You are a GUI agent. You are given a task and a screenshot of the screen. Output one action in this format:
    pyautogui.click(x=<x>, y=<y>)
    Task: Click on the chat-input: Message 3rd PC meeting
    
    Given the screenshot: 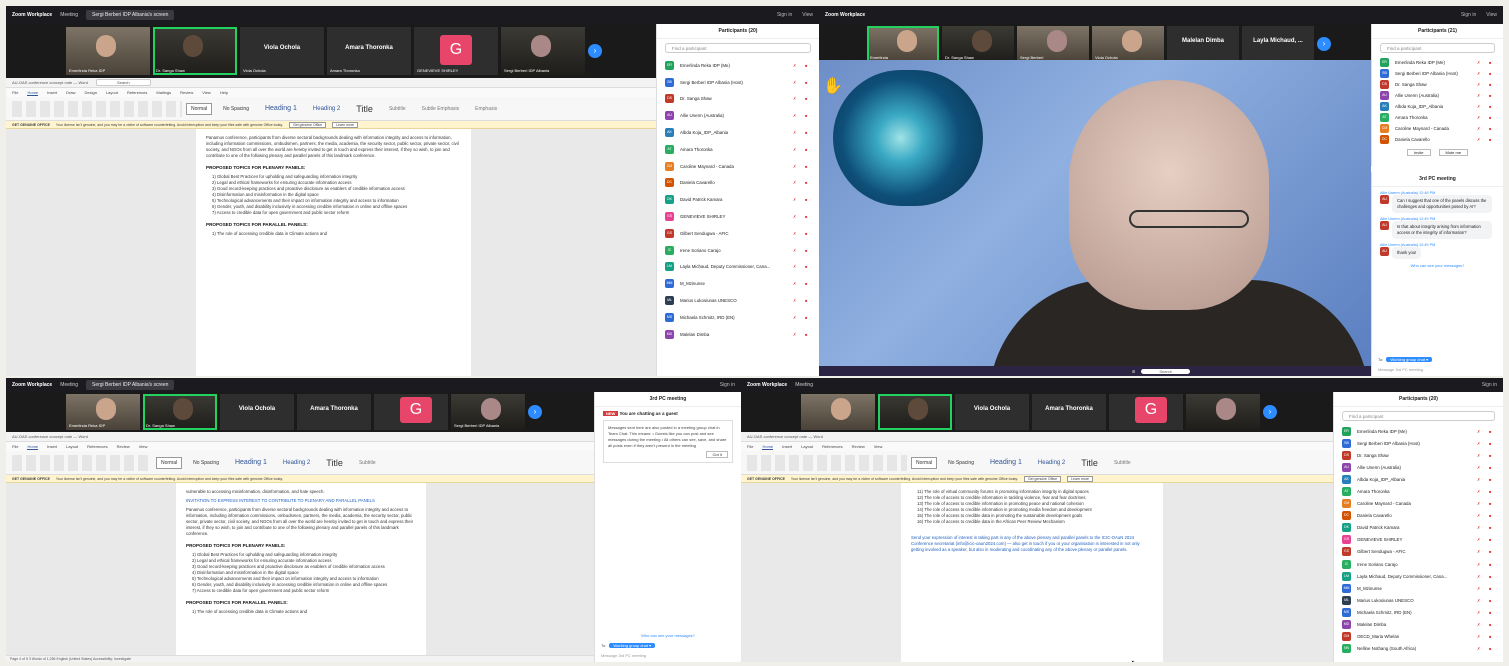 What is the action you would take?
    pyautogui.click(x=1437, y=369)
    